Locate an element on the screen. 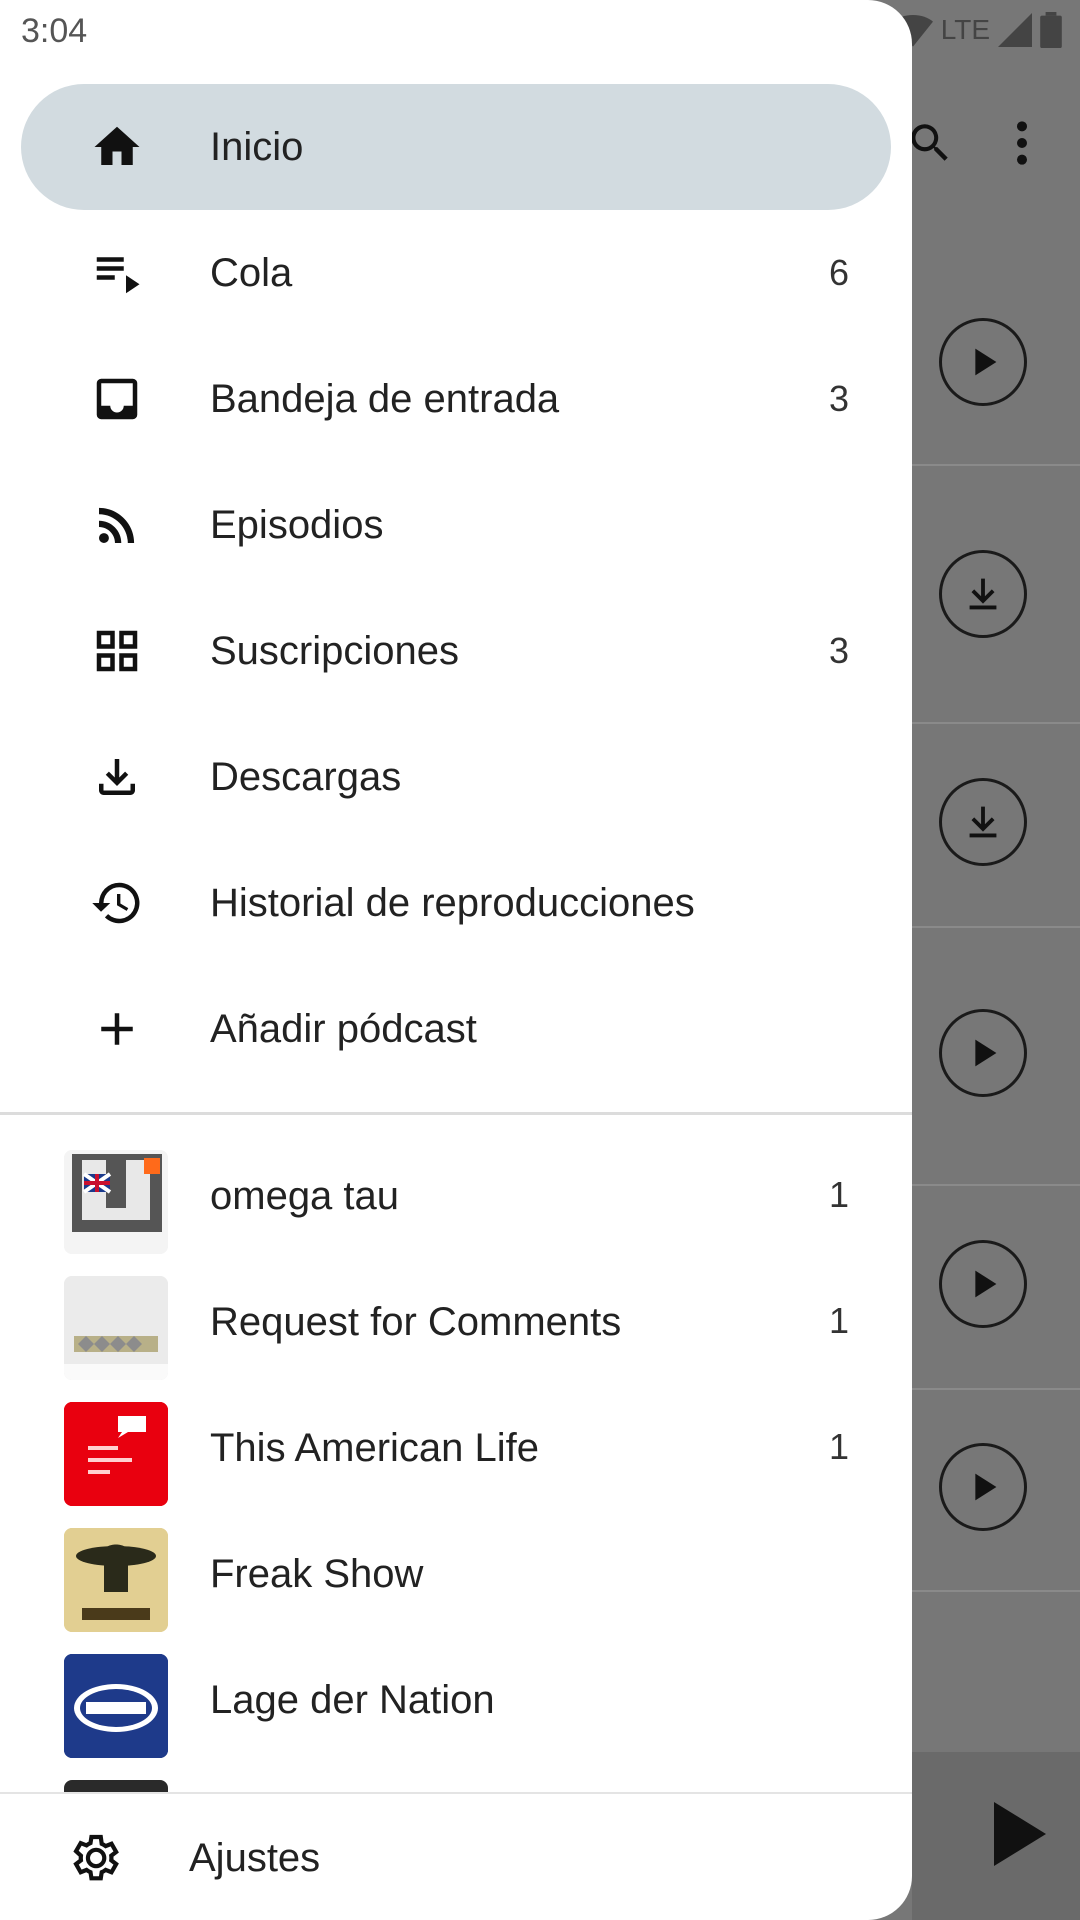  nav-item-inbox: Bandeja de entrada 3 is located at coordinates (456, 399).